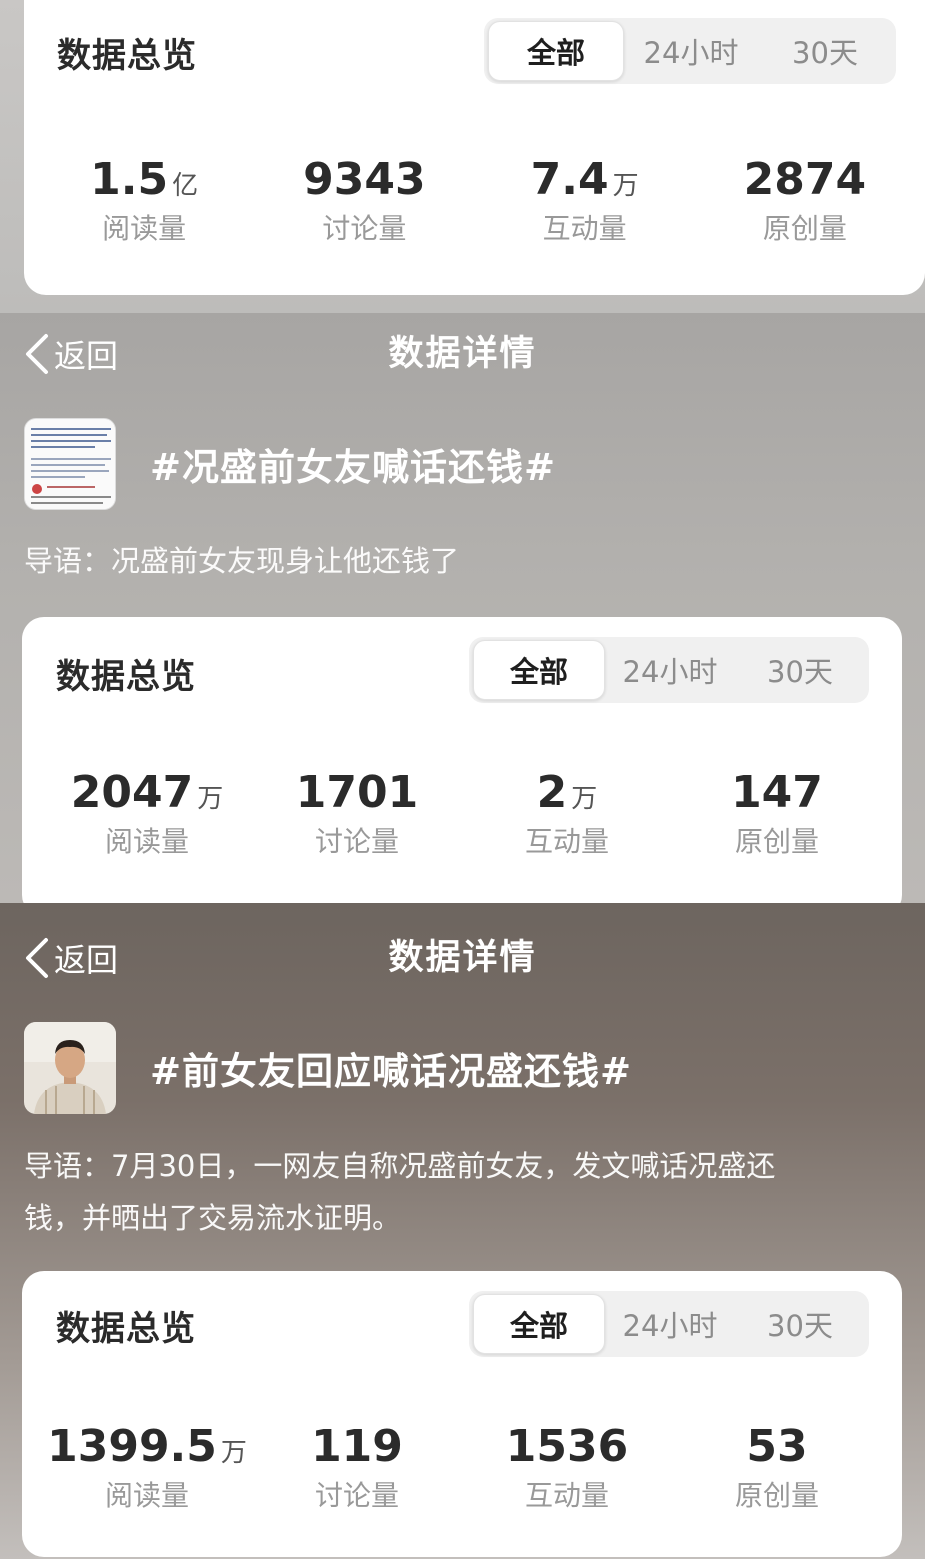 The height and width of the screenshot is (1559, 925). I want to click on stats-row: 2047 万 阅读量 1701 讨论量 2万 互动量 147 原创量, so click(462, 813).